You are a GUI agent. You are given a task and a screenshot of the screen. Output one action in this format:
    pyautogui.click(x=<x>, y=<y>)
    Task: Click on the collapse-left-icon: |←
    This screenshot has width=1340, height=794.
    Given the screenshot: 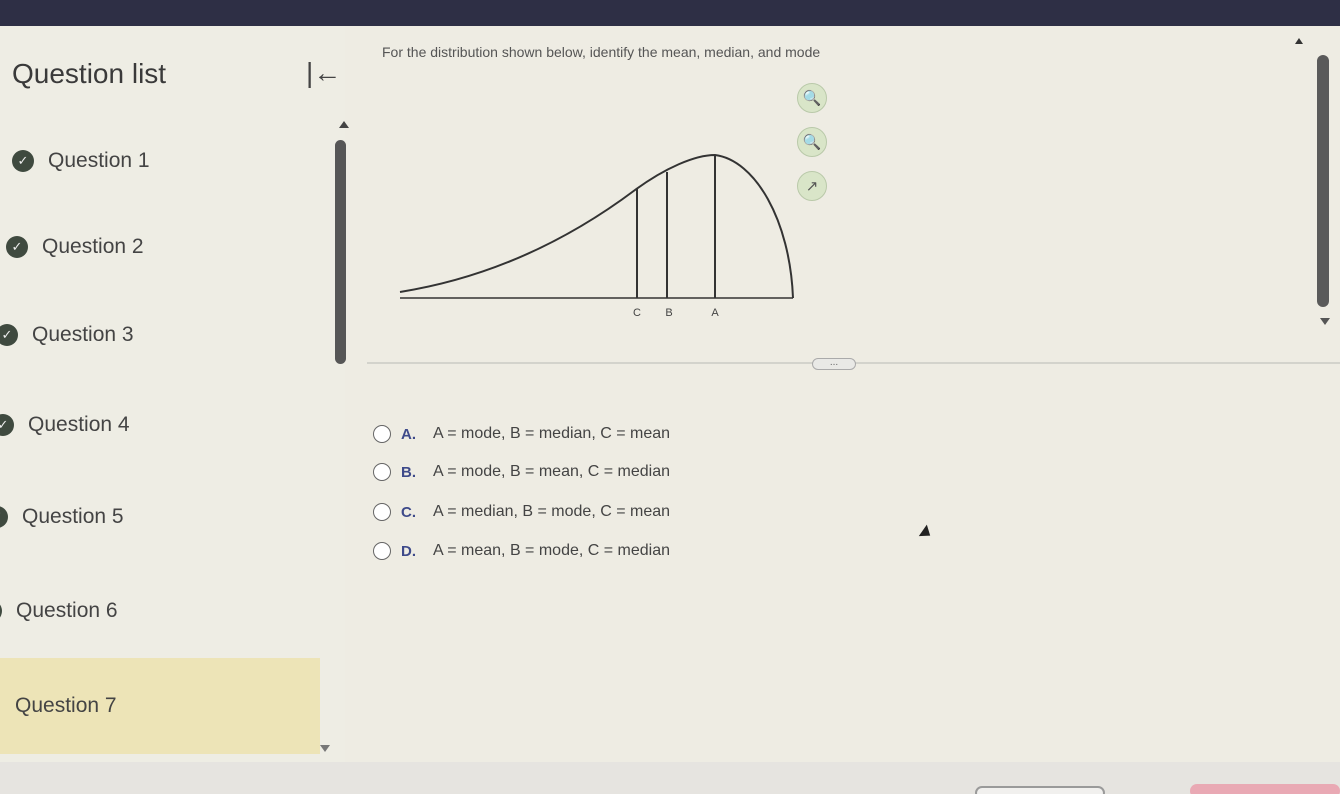 What is the action you would take?
    pyautogui.click(x=326, y=73)
    